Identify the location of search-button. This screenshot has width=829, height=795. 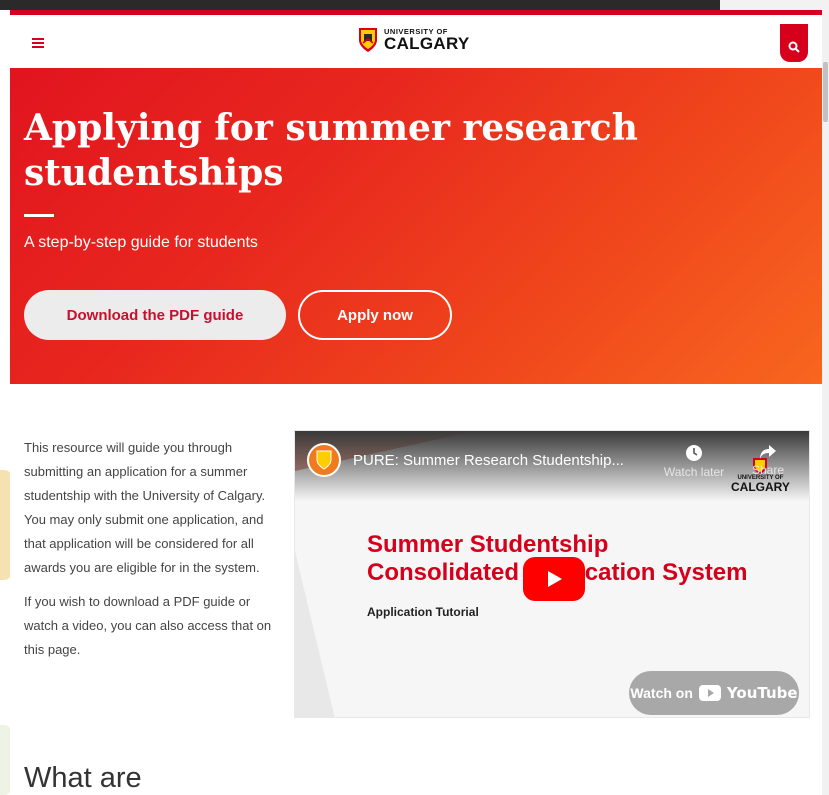
(794, 43).